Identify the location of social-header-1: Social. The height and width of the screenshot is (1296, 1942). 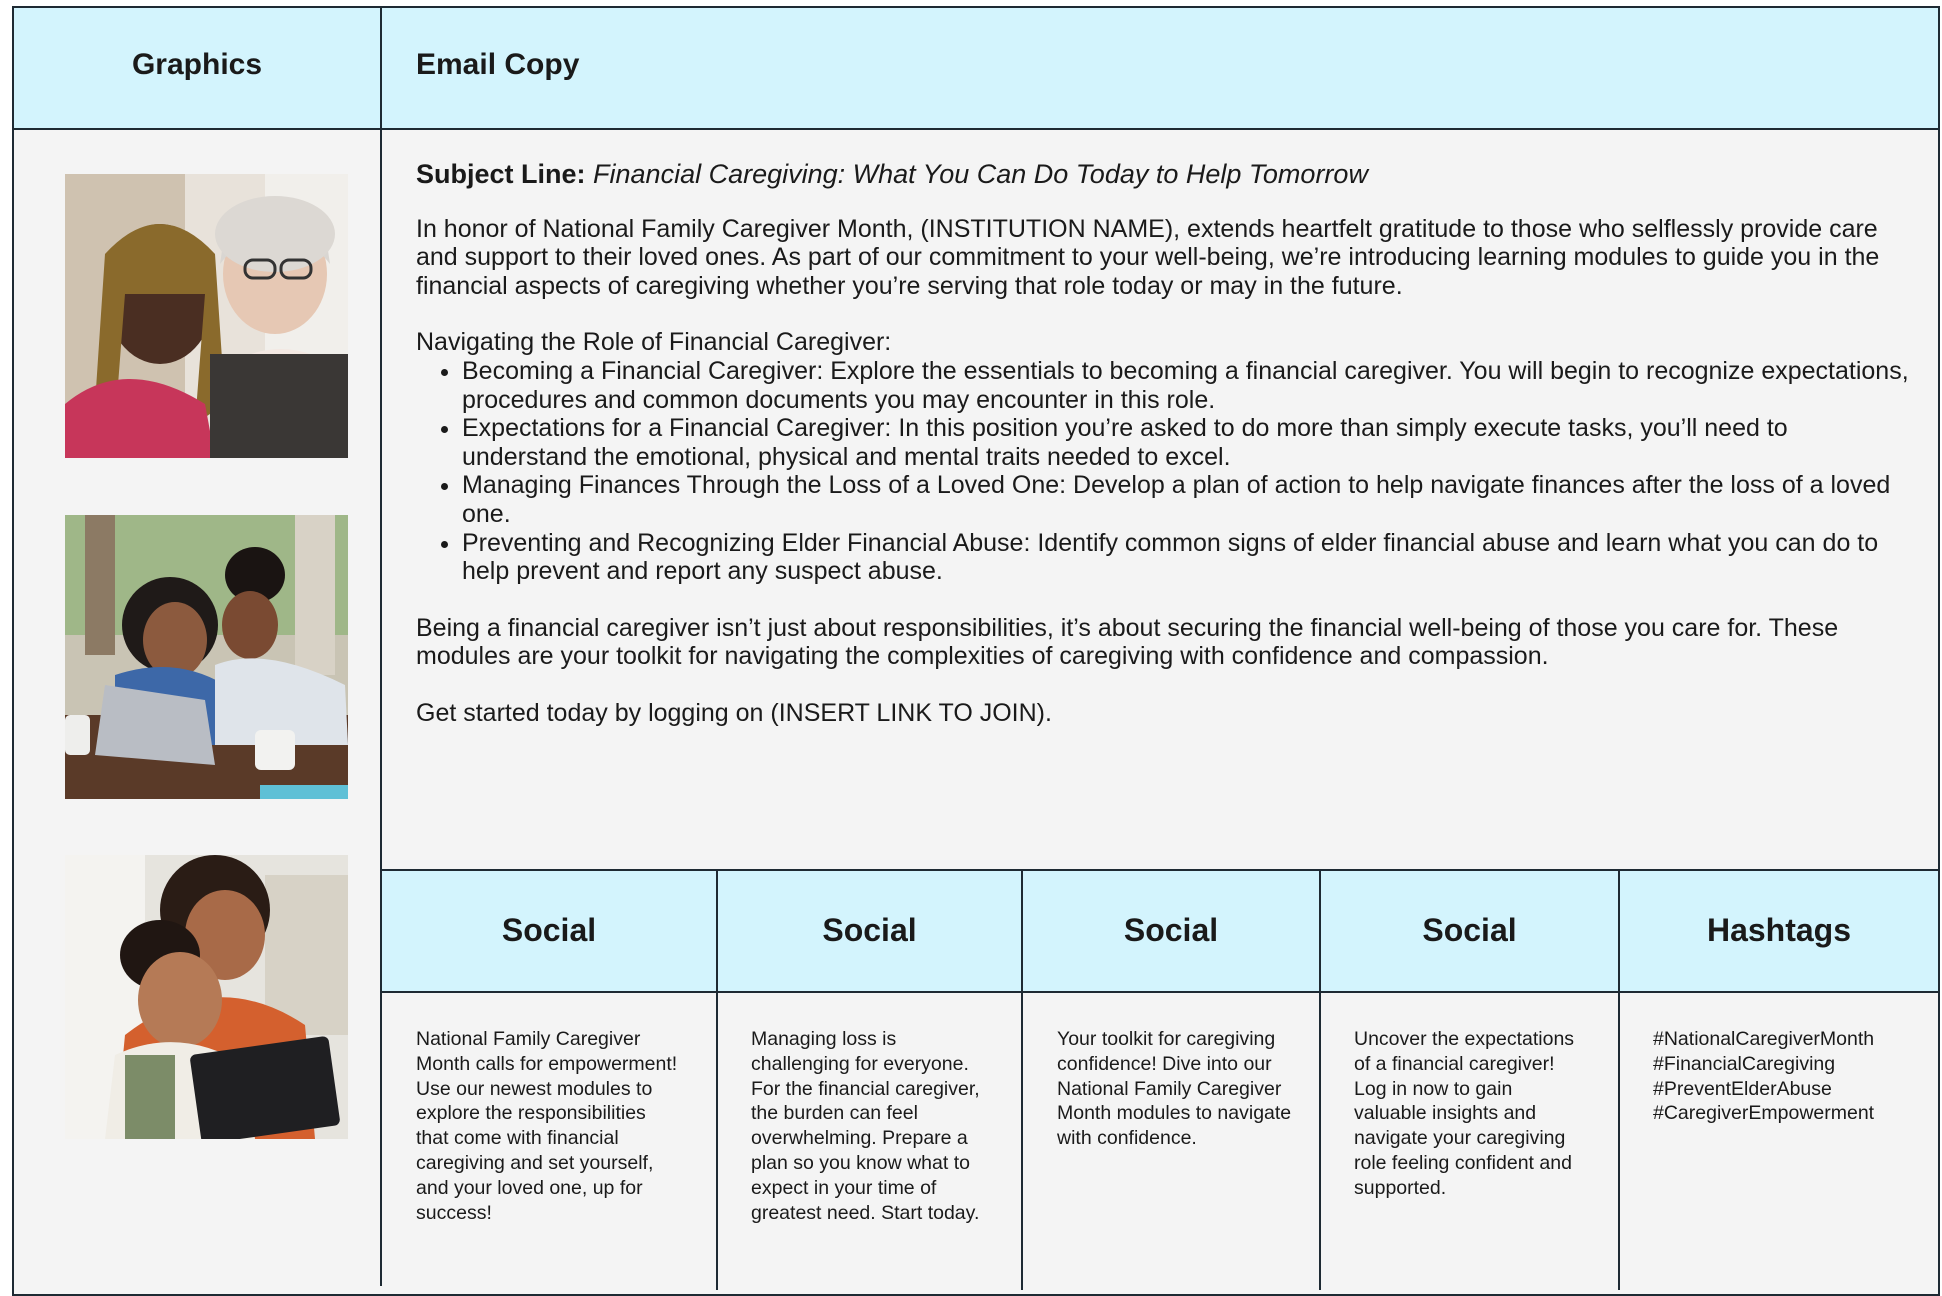
(549, 930).